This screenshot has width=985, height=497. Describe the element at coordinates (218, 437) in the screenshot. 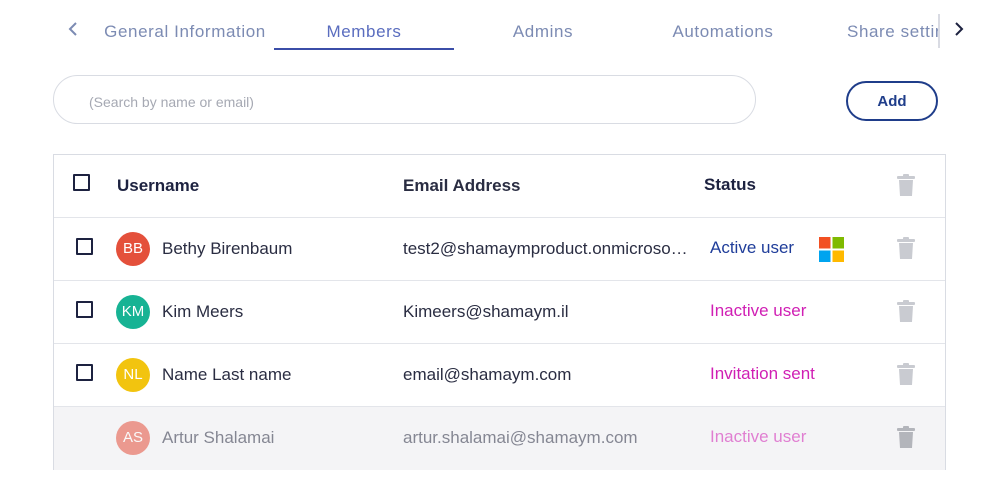

I see `member-name: Artur Shalamai` at that location.